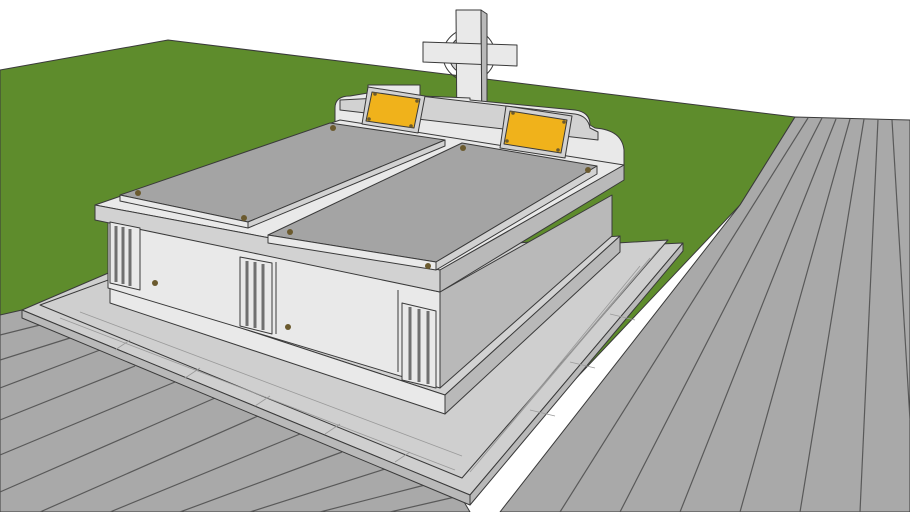  Describe the element at coordinates (470, 54) in the screenshot. I see `cross-horizontal` at that location.